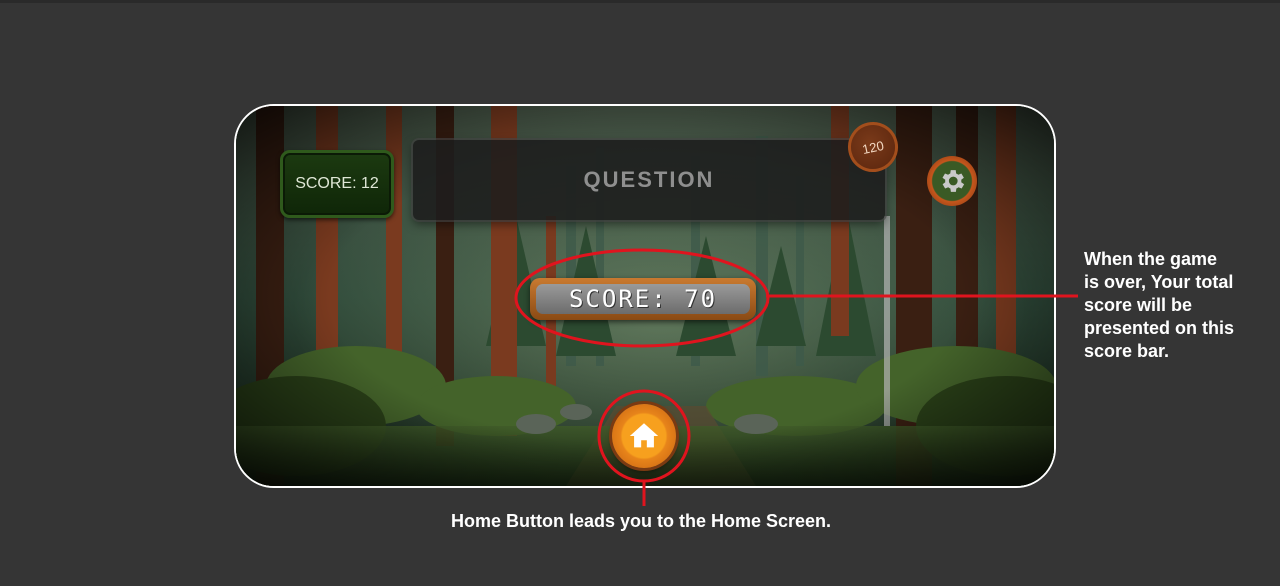 The height and width of the screenshot is (586, 1280). I want to click on gear-icon, so click(953, 181).